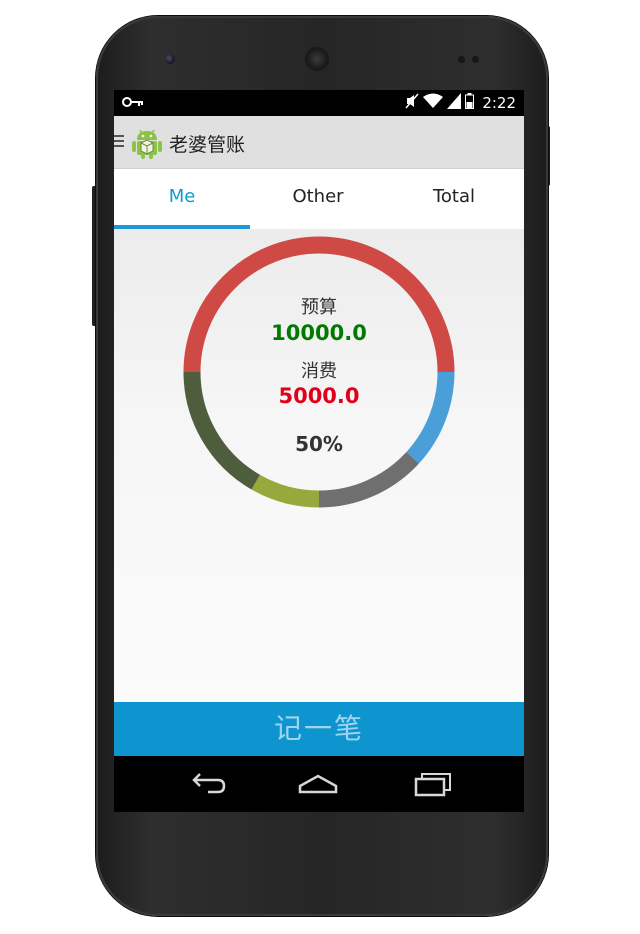 The height and width of the screenshot is (934, 640). What do you see at coordinates (319, 444) in the screenshot?
I see `percent-value: 50%` at bounding box center [319, 444].